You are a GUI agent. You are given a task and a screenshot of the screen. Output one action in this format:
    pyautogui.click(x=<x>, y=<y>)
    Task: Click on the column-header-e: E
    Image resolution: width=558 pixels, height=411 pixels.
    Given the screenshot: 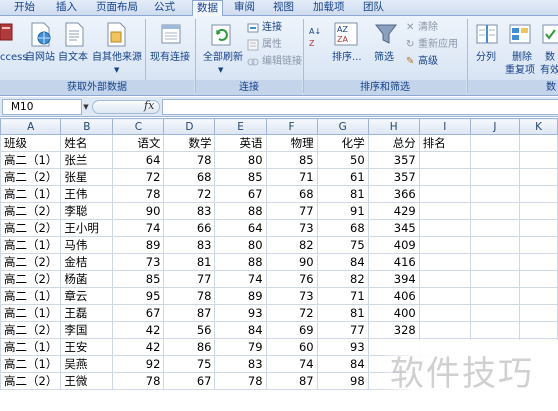 What is the action you would take?
    pyautogui.click(x=240, y=126)
    